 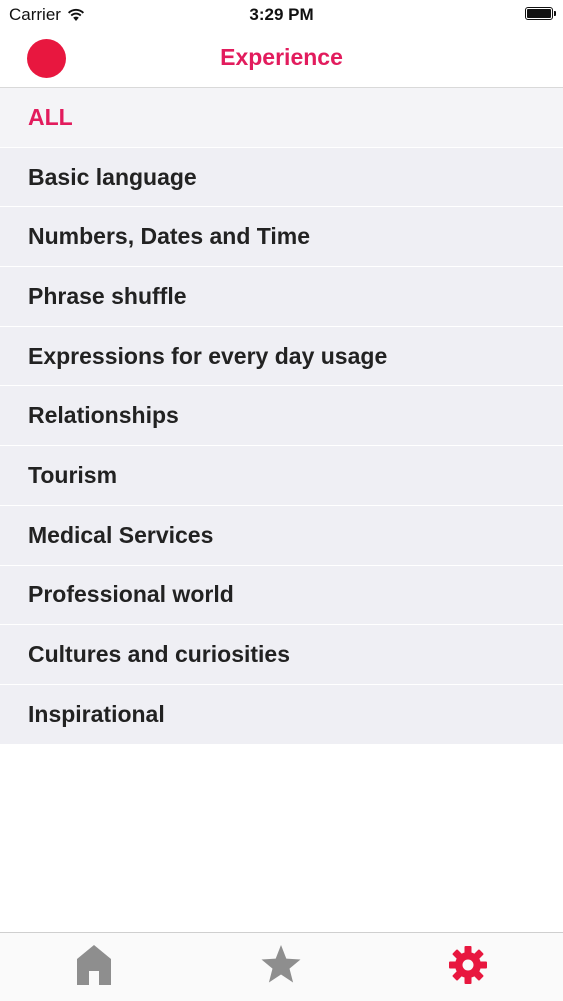 I want to click on category-item-professional-world: Professional world, so click(x=281, y=595).